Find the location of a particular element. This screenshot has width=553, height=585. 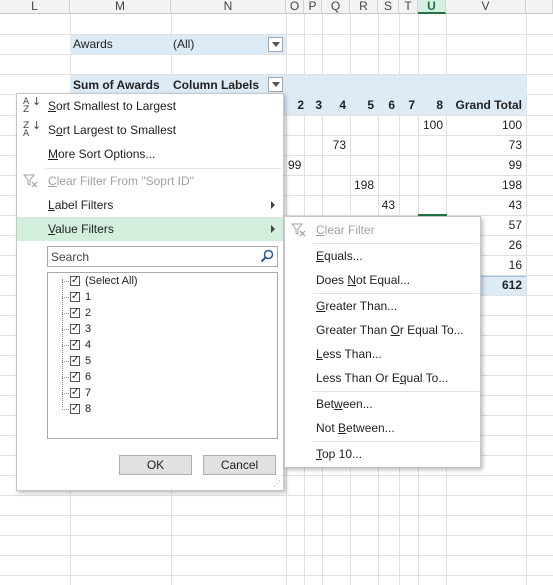

pivot-column-header: 4 is located at coordinates (342, 105).